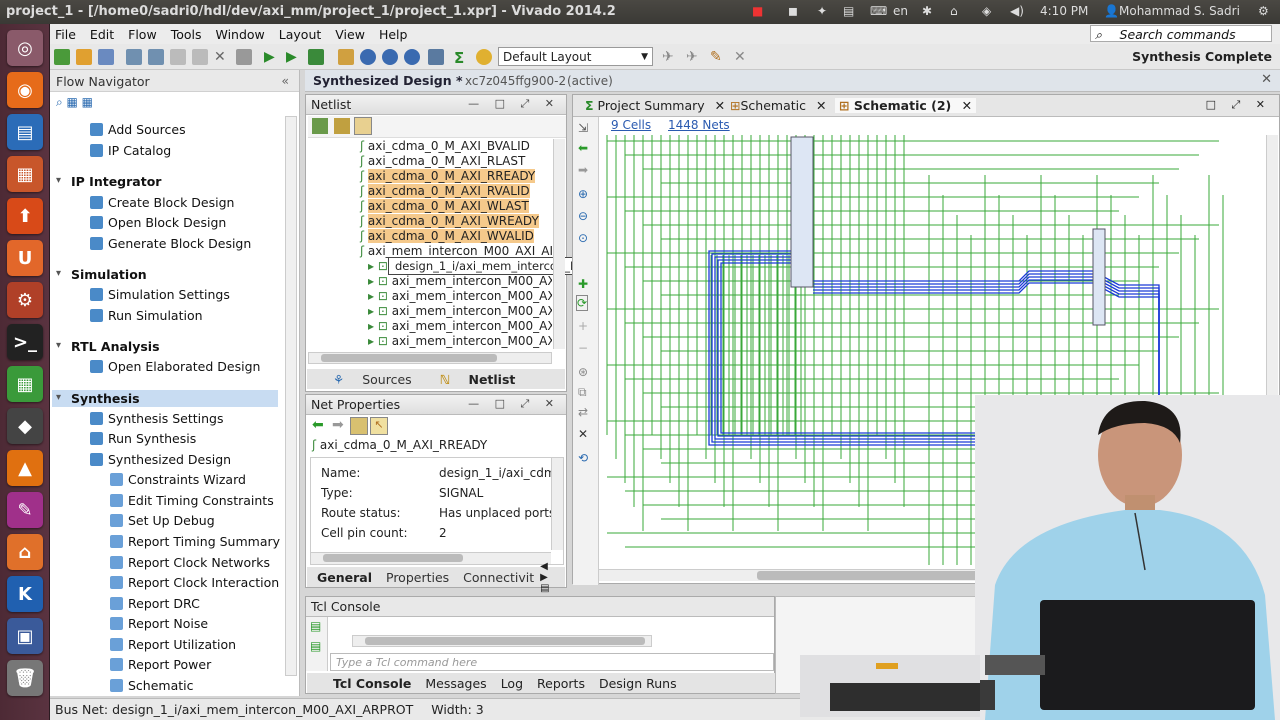 The height and width of the screenshot is (720, 1280). Describe the element at coordinates (175, 366) in the screenshot. I see `flow-nav-open-elaborated-design: Open Elaborated Design` at that location.